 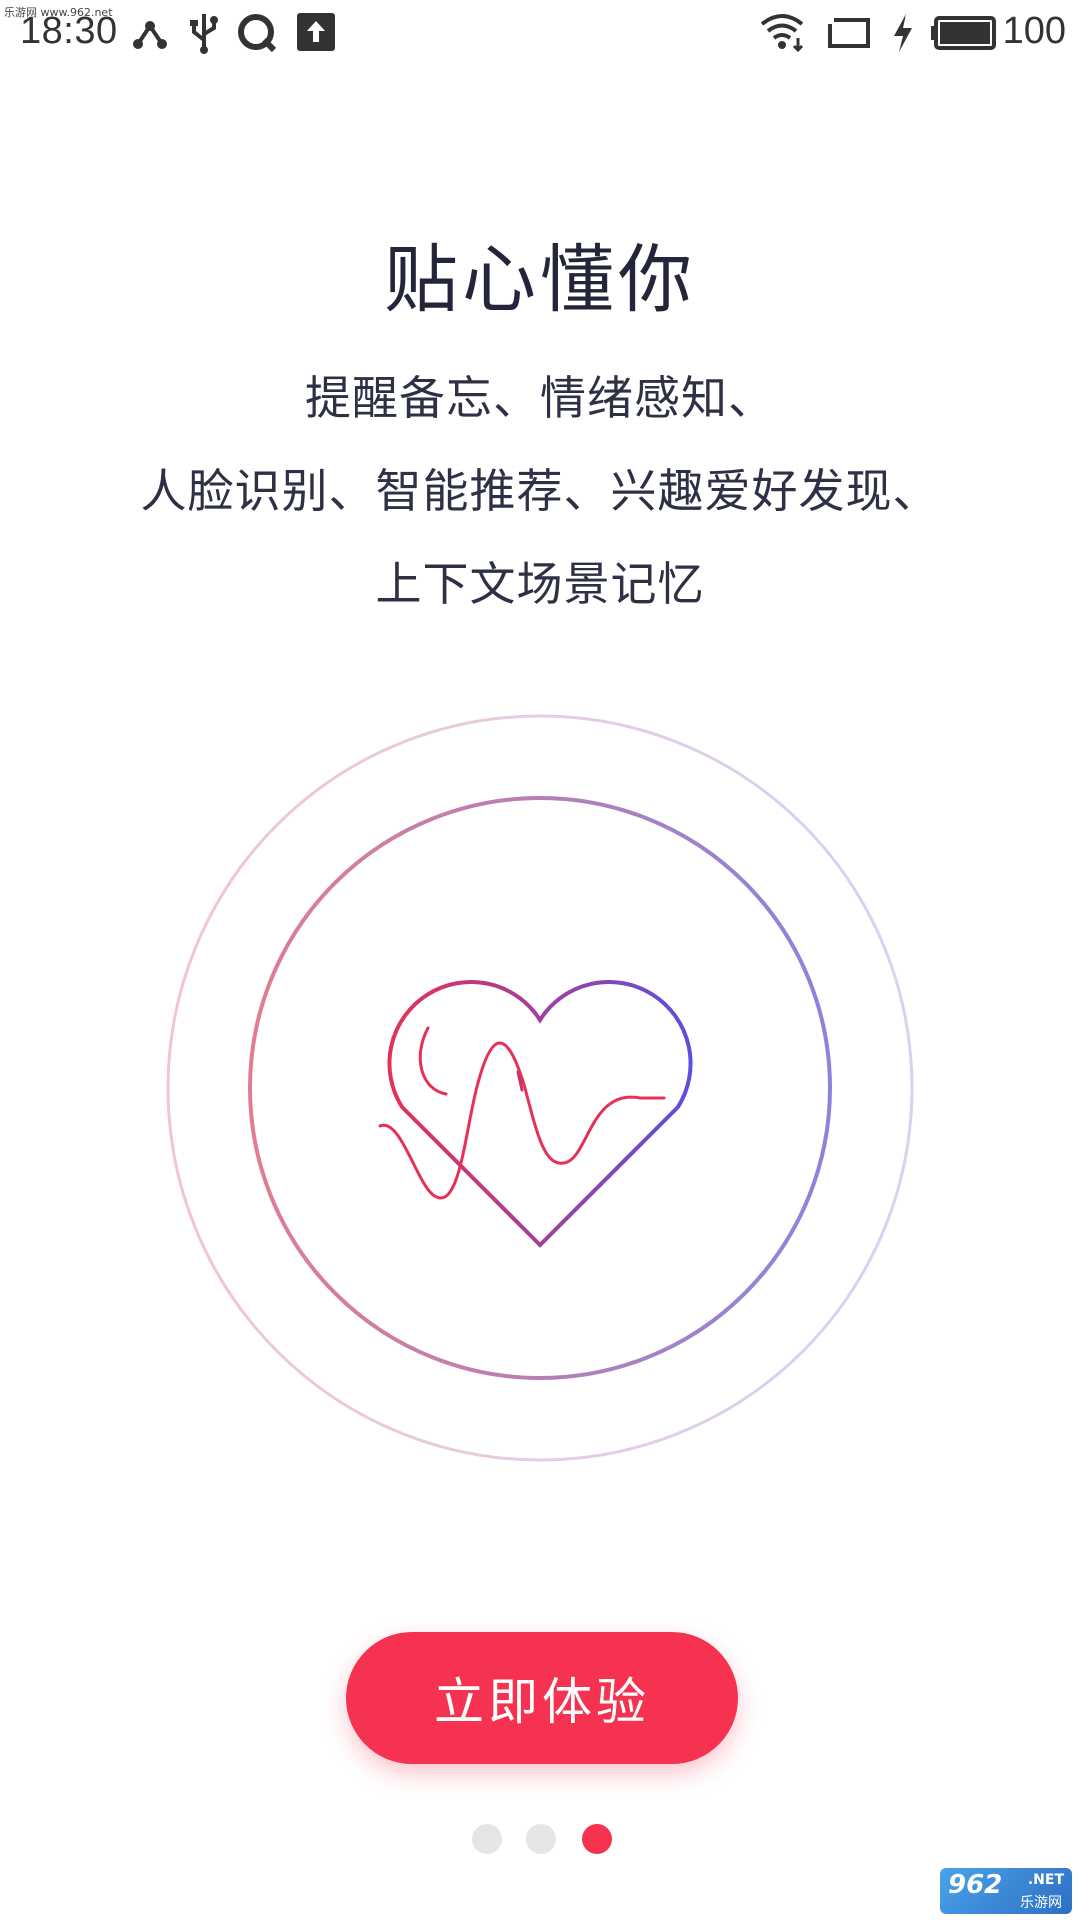 I want to click on description-line-2: 人脸识别、智能推荐、兴趣爱好发现、, so click(x=540, y=491).